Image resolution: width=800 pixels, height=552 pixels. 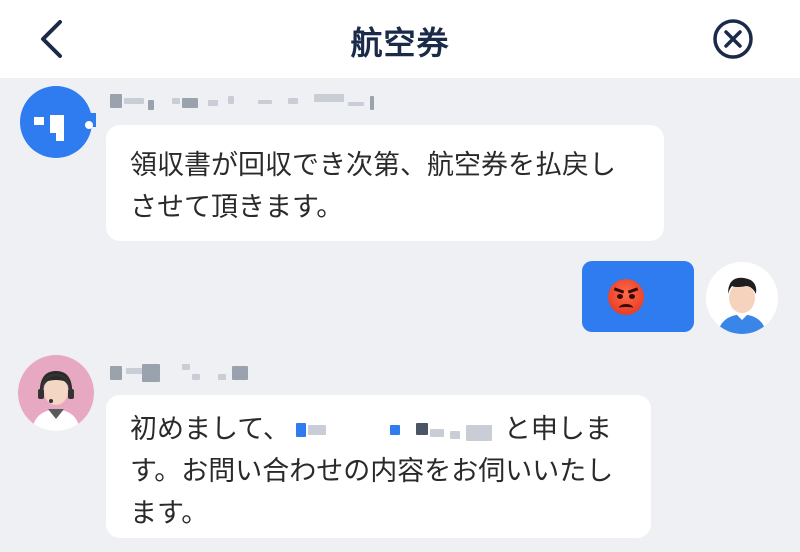 I want to click on bot-logo-icon, so click(x=58, y=122).